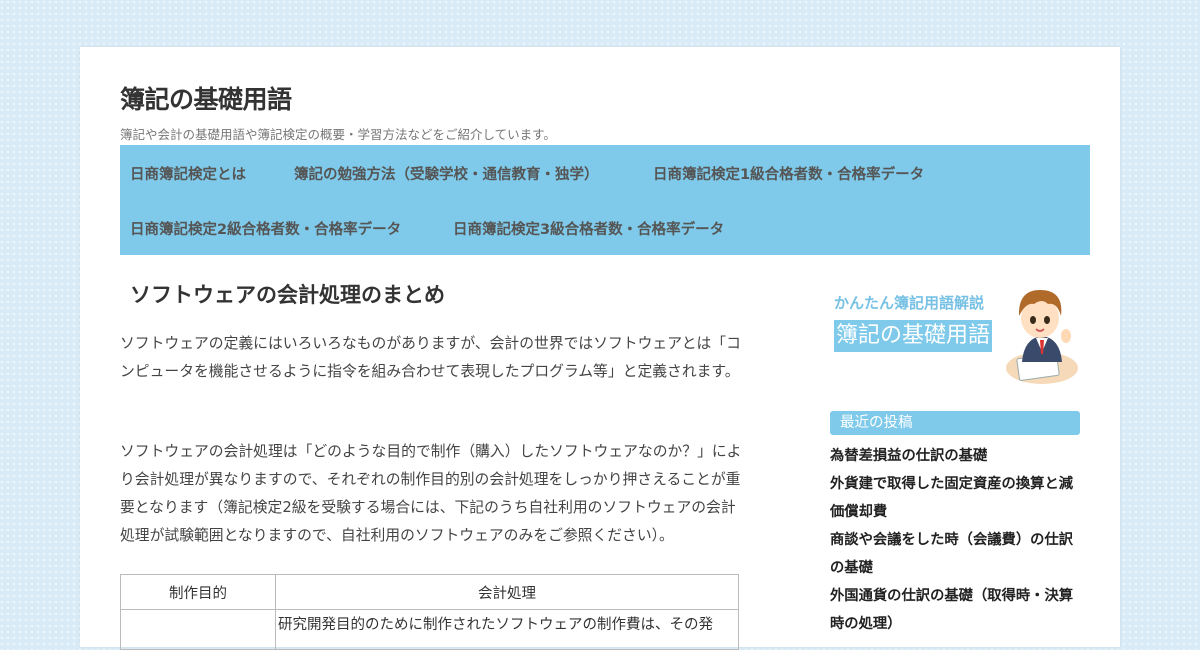 The width and height of the screenshot is (1200, 650). I want to click on banner-subtitle: かんたん簿記用語解説, so click(909, 303).